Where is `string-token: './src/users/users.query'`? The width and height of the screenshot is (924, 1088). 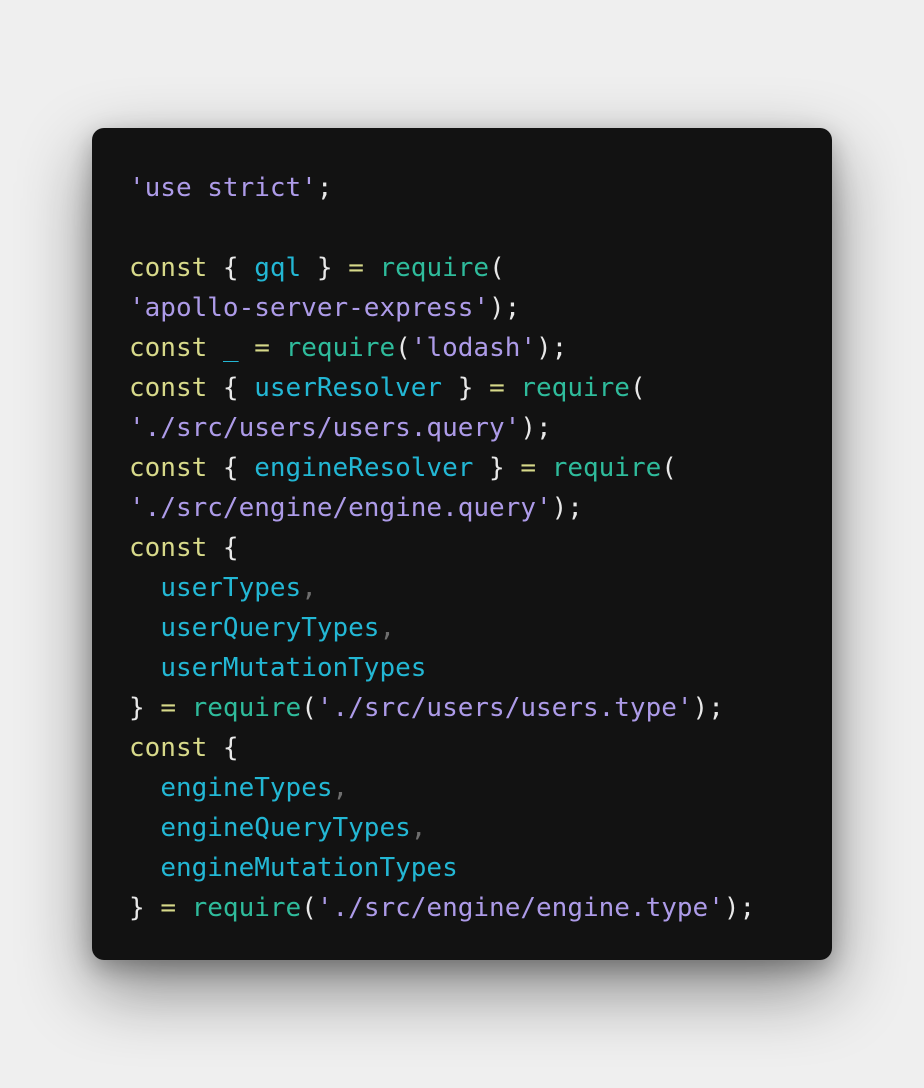
string-token: './src/users/users.query' is located at coordinates (325, 428).